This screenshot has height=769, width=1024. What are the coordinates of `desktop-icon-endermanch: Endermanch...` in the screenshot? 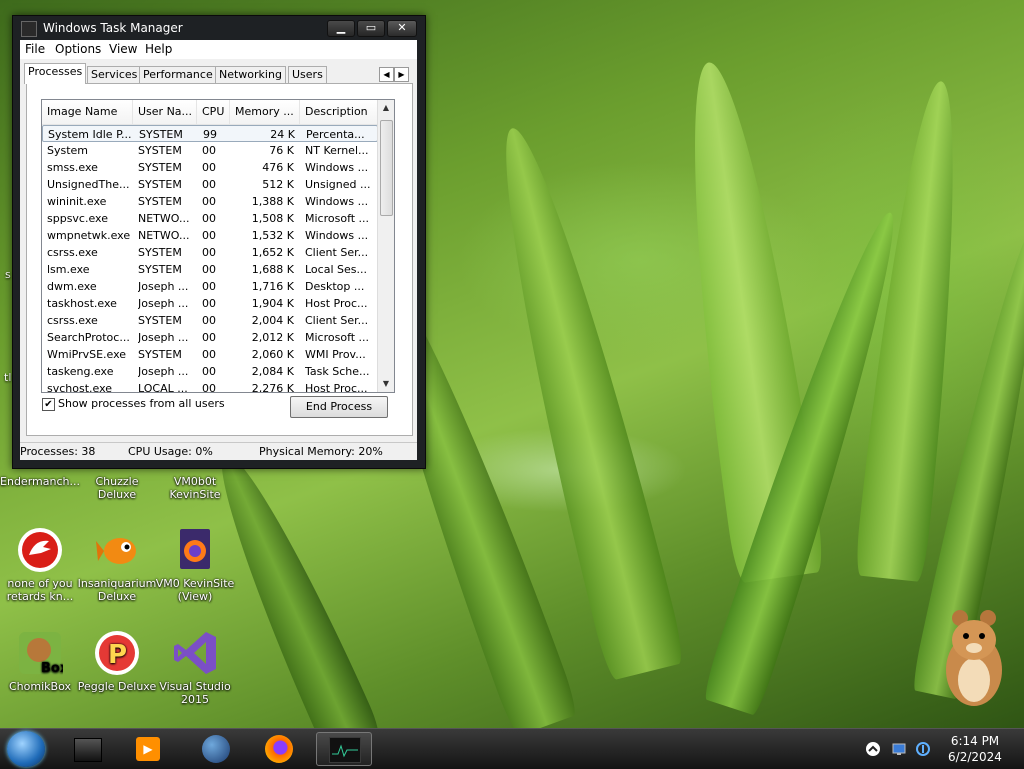 It's located at (40, 481).